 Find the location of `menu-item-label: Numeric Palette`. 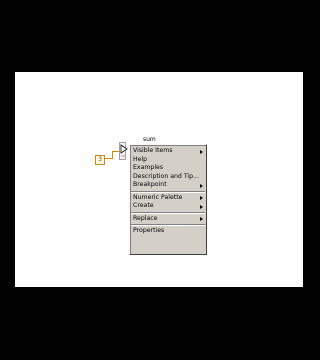

menu-item-label: Numeric Palette is located at coordinates (158, 197).